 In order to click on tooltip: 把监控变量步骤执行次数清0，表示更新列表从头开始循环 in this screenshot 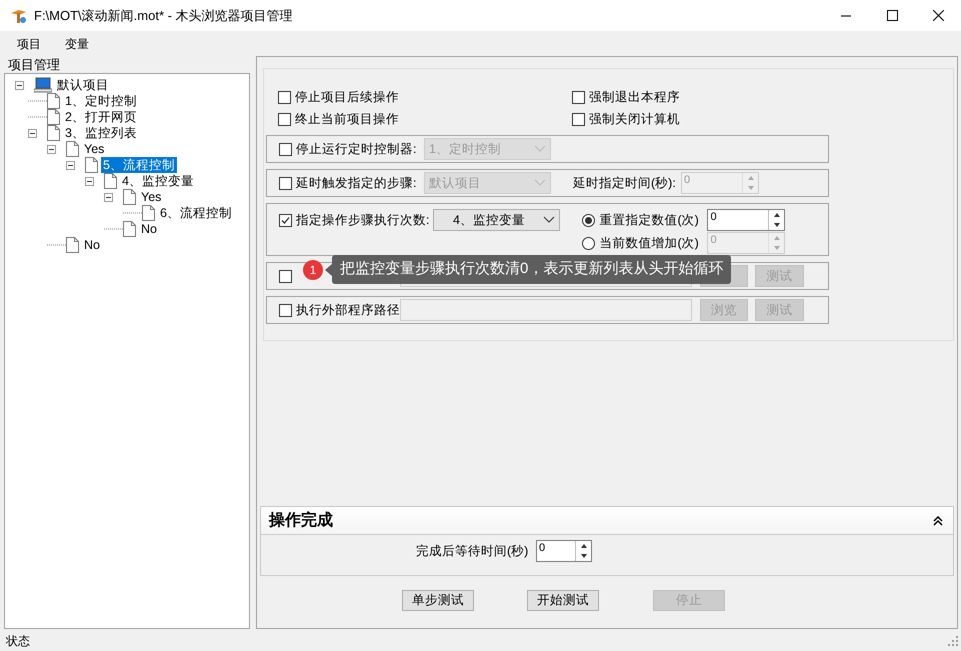, I will do `click(532, 269)`.